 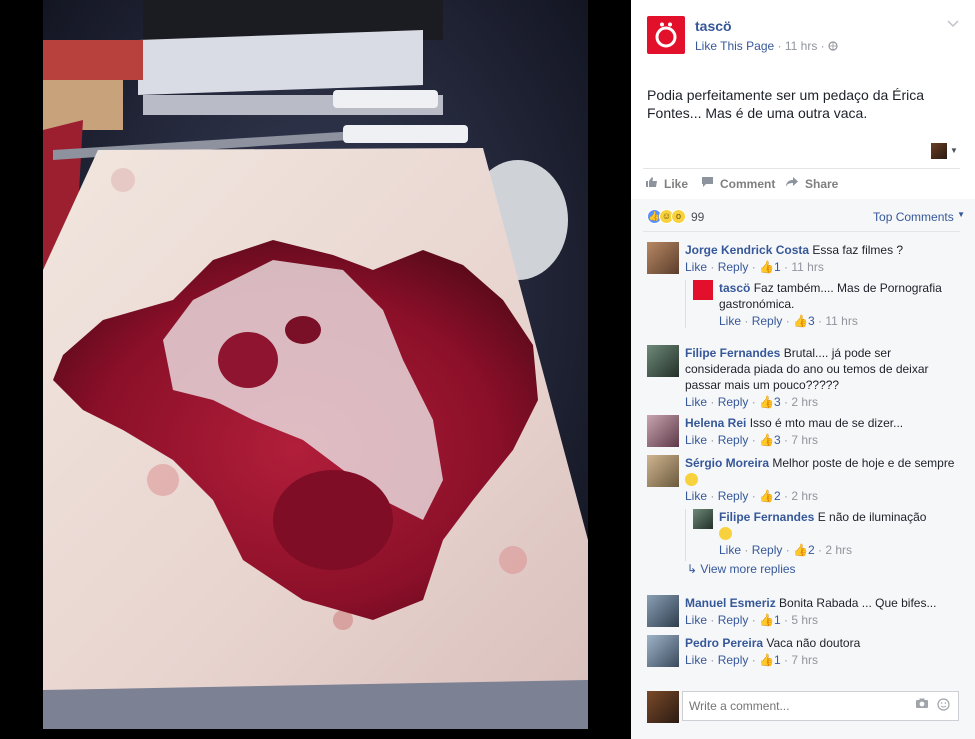 I want to click on smiley-icon, so click(x=943, y=706).